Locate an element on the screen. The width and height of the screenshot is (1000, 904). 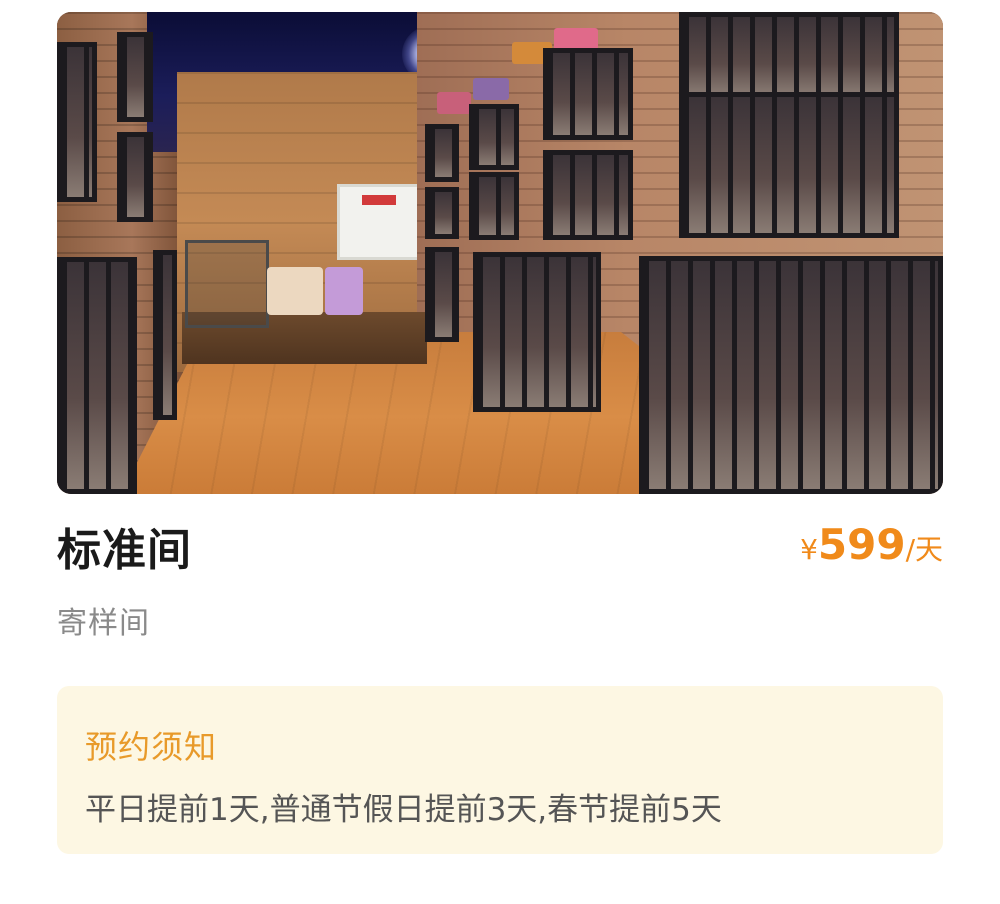
room-price: ¥599/天 is located at coordinates (871, 544).